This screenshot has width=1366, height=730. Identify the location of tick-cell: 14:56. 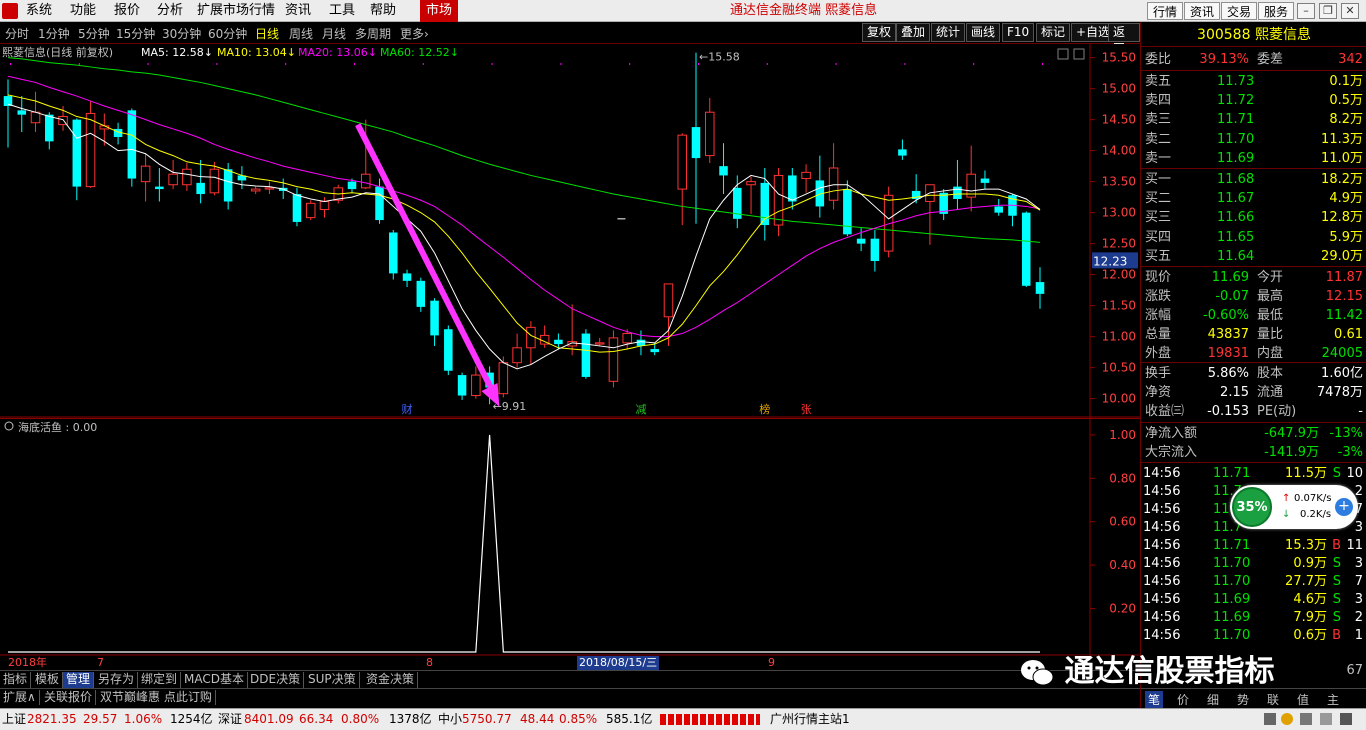
(1162, 509).